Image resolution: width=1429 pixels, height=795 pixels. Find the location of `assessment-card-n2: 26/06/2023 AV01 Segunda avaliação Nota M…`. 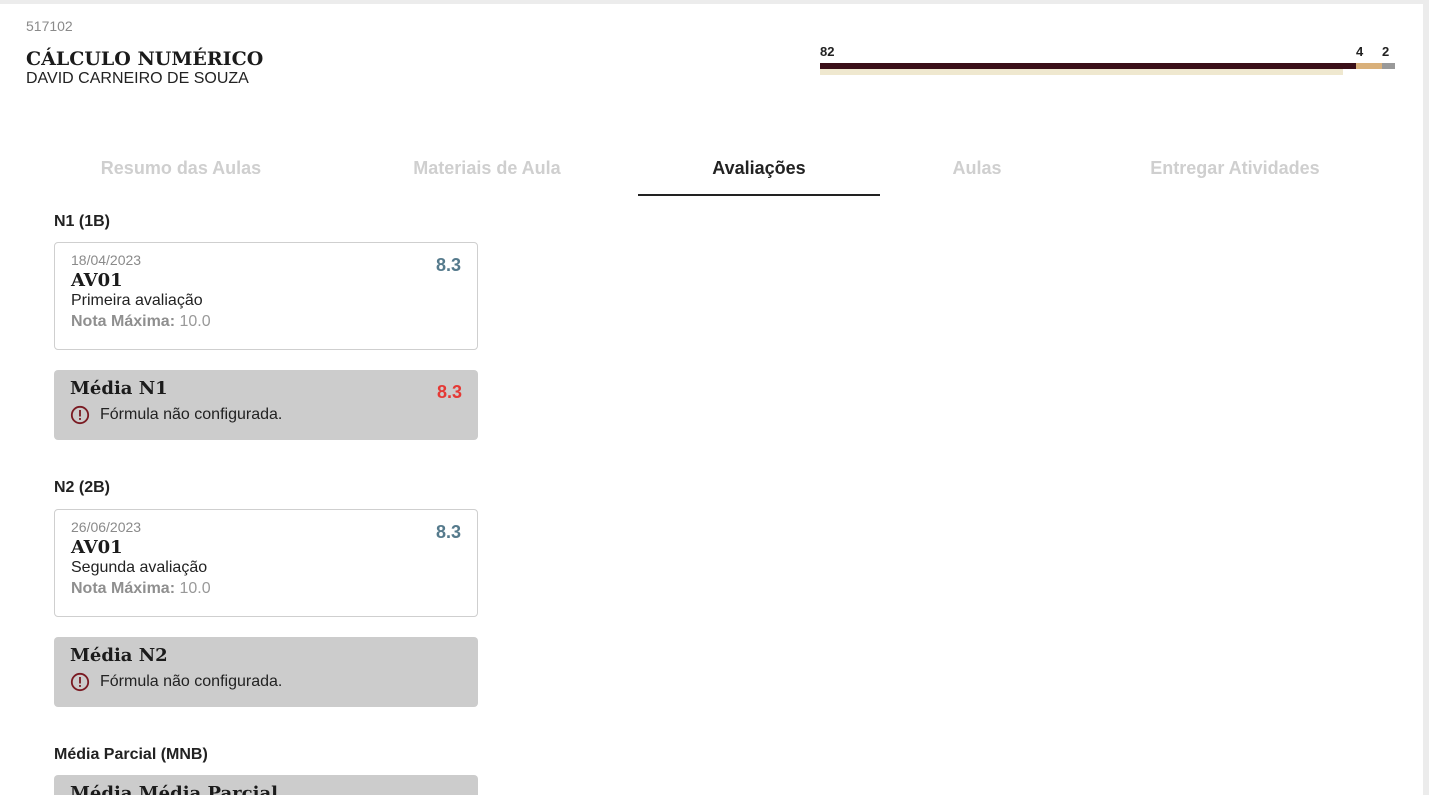

assessment-card-n2: 26/06/2023 AV01 Segunda avaliação Nota M… is located at coordinates (266, 563).